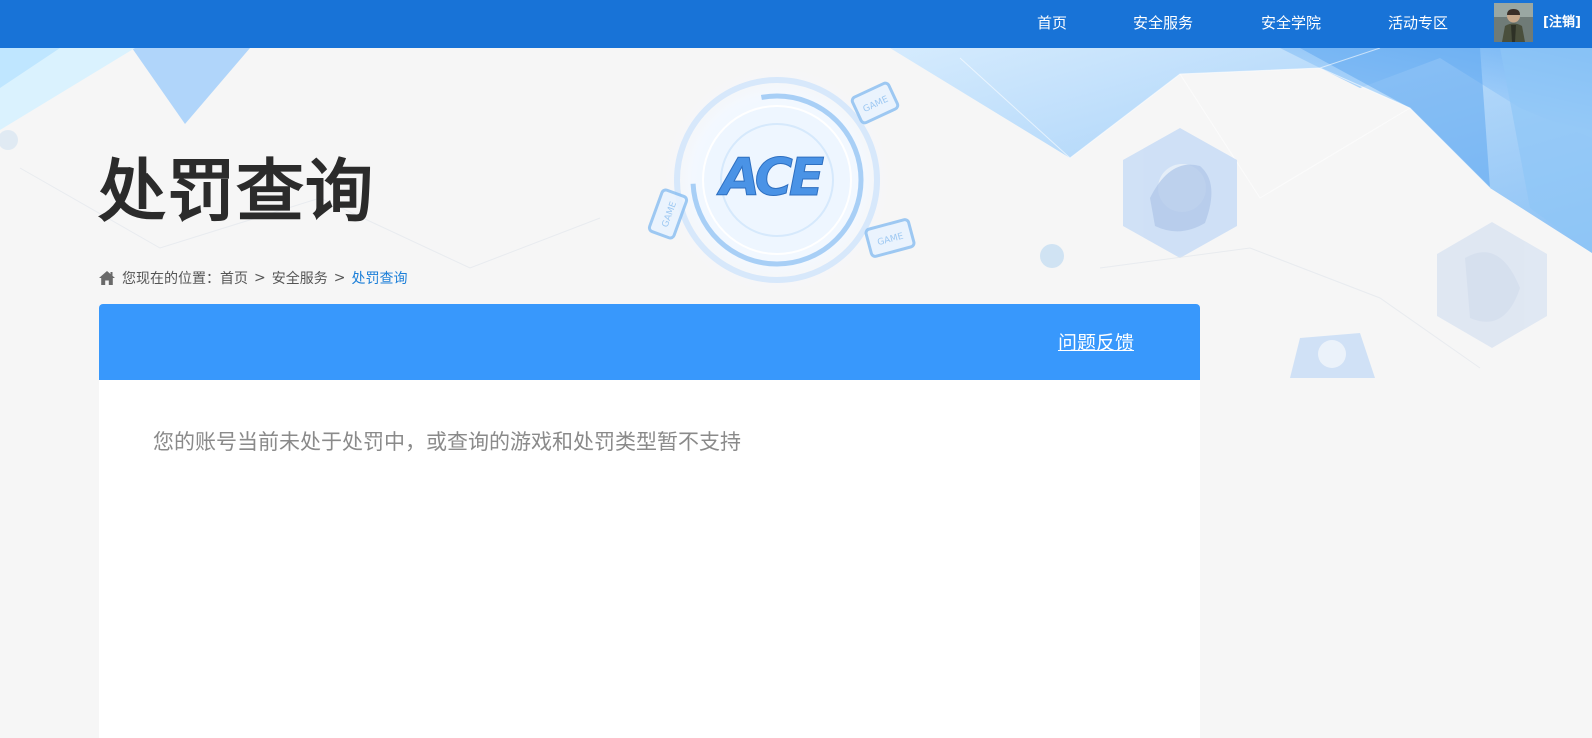 The image size is (1592, 738). Describe the element at coordinates (1096, 341) in the screenshot. I see `feedback-link: 问题反馈` at that location.